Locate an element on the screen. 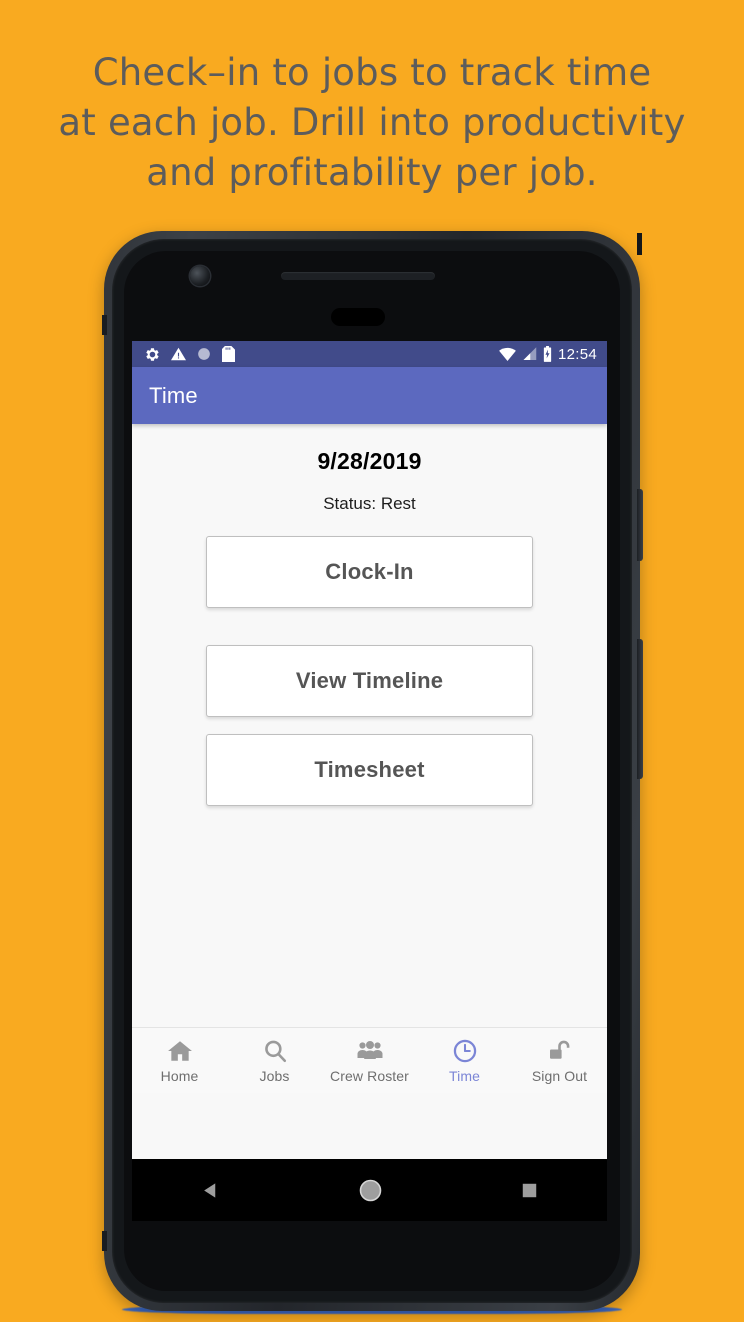  power-button is located at coordinates (640, 525).